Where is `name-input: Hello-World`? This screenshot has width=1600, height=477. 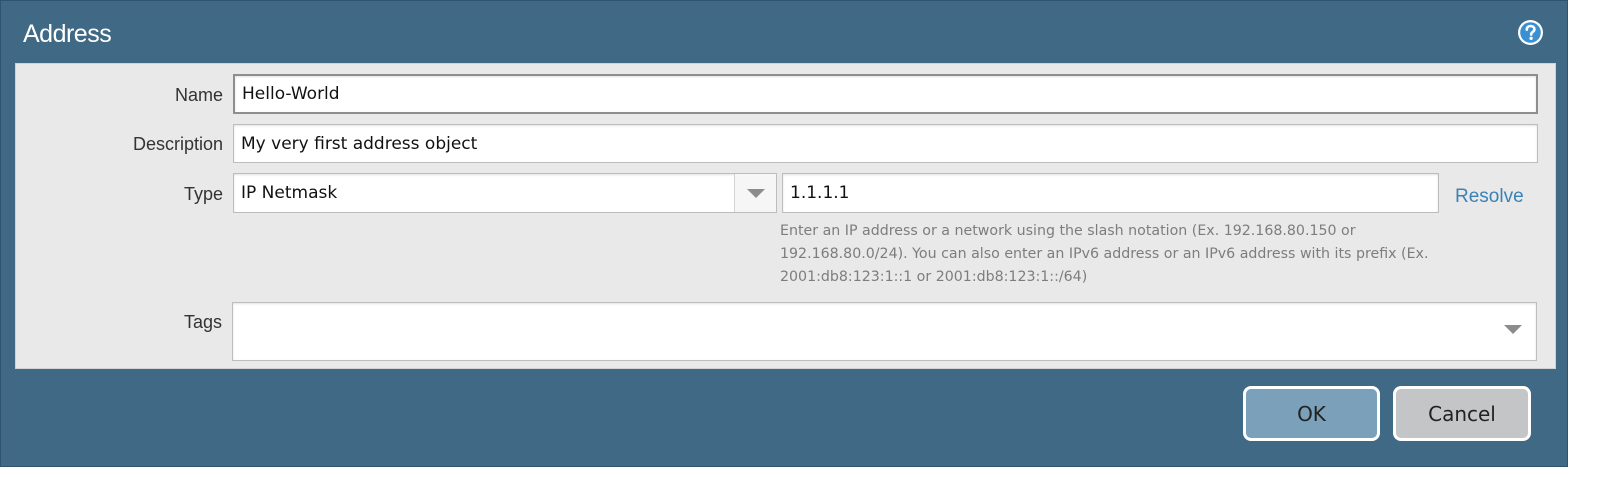
name-input: Hello-World is located at coordinates (885, 94).